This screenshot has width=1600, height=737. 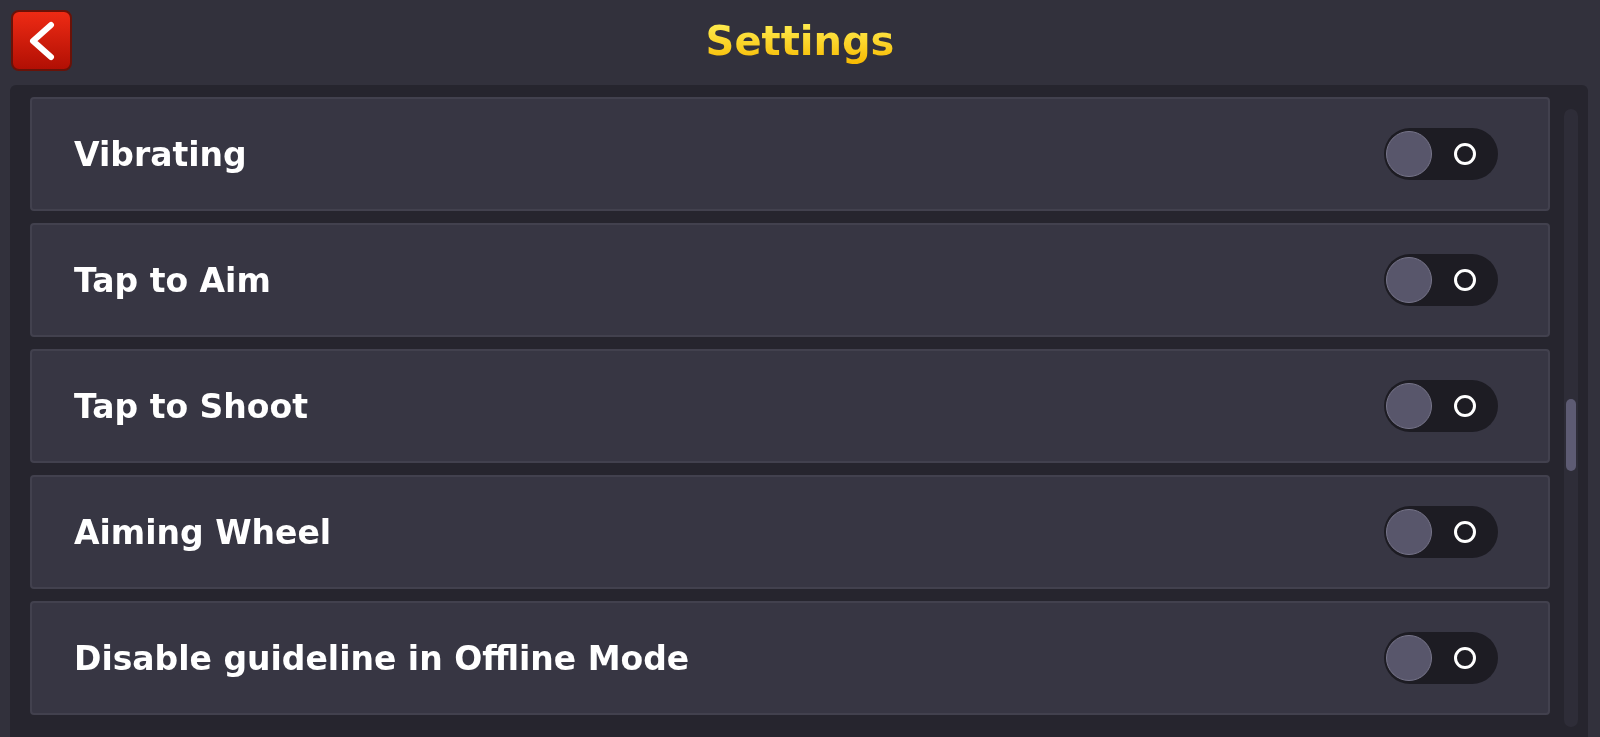 I want to click on back-button, so click(x=41, y=40).